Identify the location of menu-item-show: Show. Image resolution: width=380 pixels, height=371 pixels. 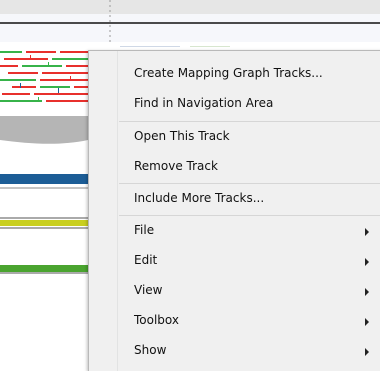
(234, 351).